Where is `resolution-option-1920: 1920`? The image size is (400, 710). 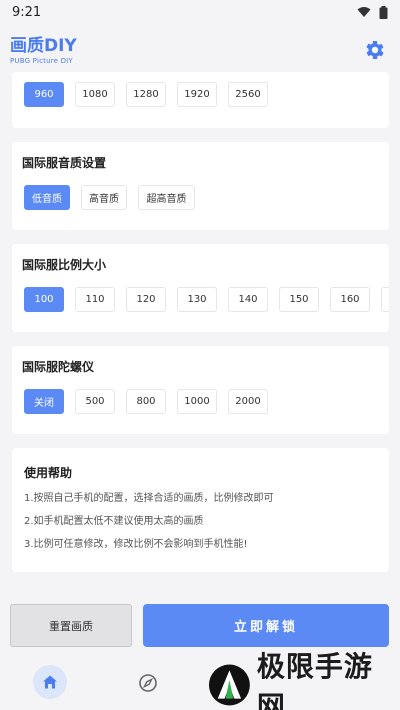 resolution-option-1920: 1920 is located at coordinates (197, 94).